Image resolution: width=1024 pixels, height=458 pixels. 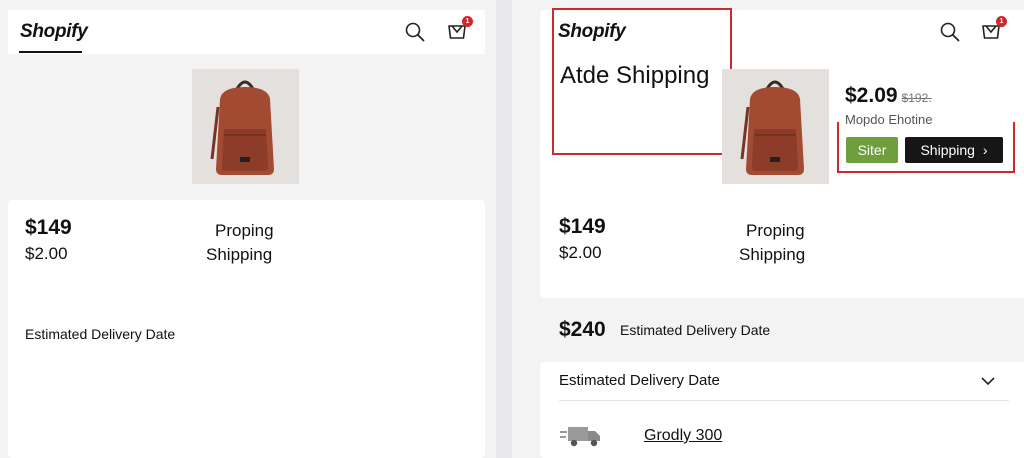 What do you see at coordinates (985, 150) in the screenshot?
I see `chevron-right-icon: ›` at bounding box center [985, 150].